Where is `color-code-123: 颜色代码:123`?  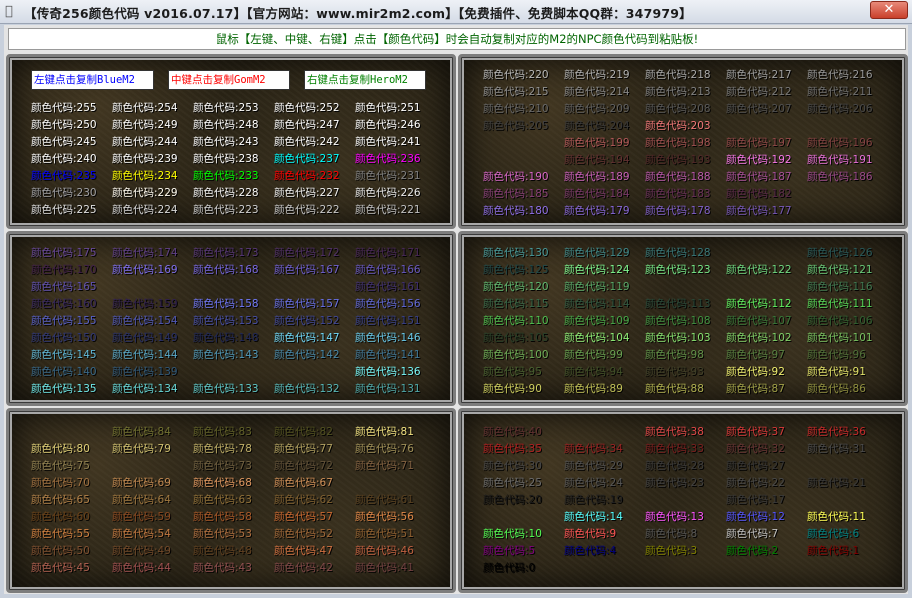
color-code-123: 颜色代码:123 is located at coordinates (678, 270).